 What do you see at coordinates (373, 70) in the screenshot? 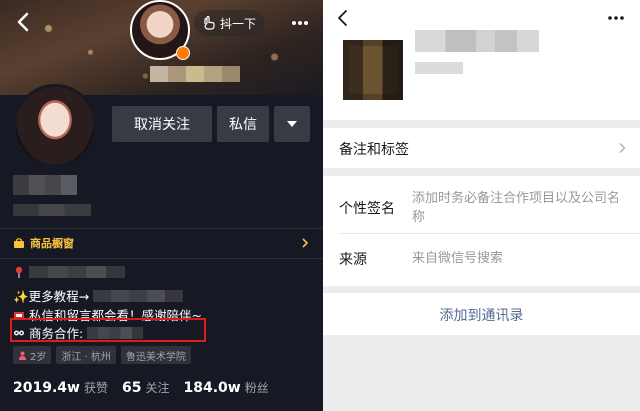
I see `contact-avatar` at bounding box center [373, 70].